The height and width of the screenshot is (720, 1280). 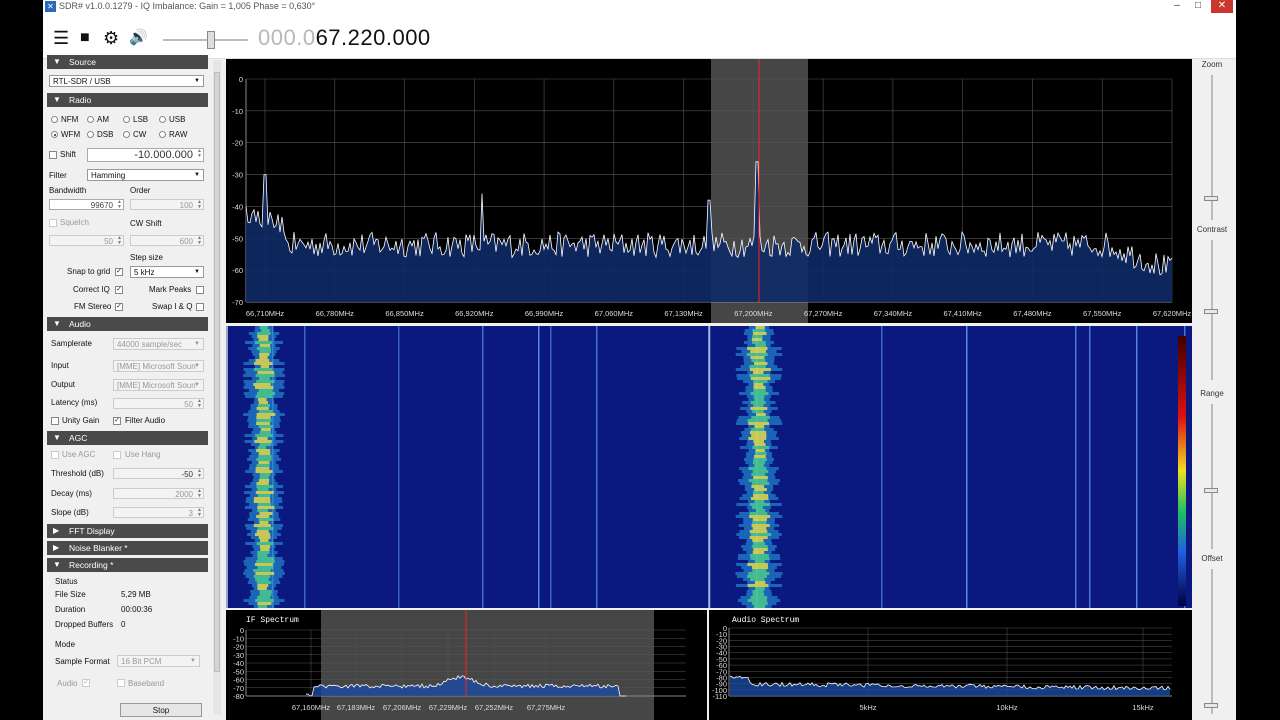 What do you see at coordinates (119, 307) in the screenshot?
I see `fm-stereo-checkbox: ✓` at bounding box center [119, 307].